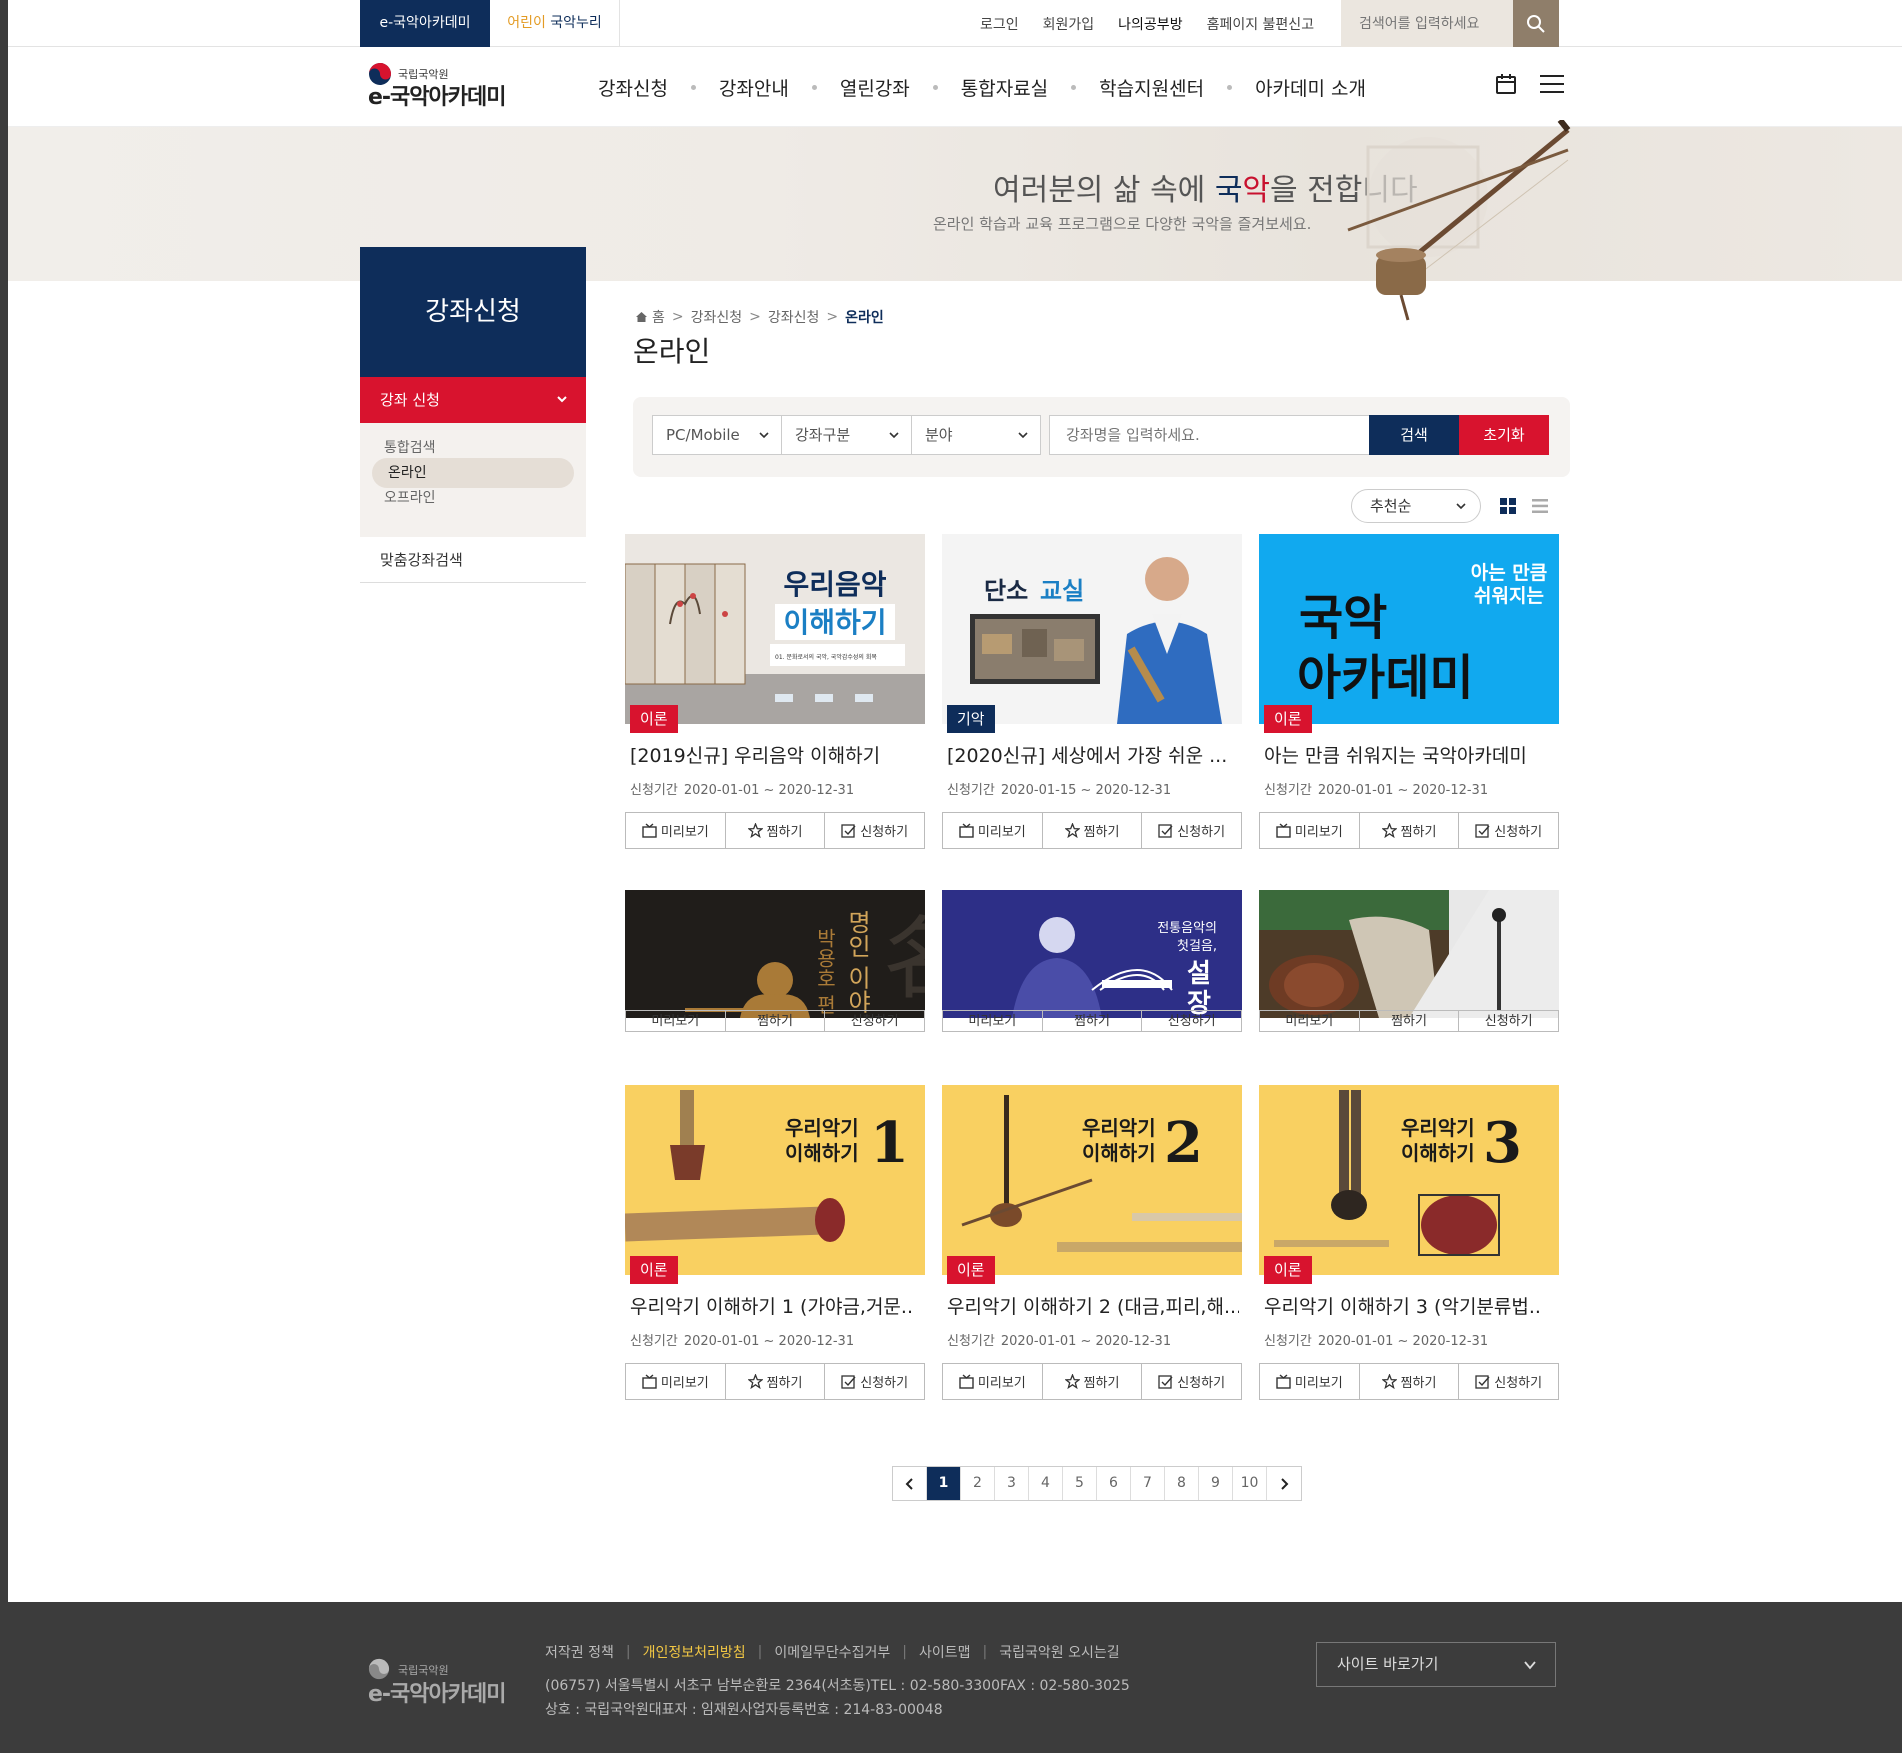 This screenshot has width=1902, height=1753. What do you see at coordinates (1150, 24) in the screenshot?
I see `my-study-link: 나의공부방` at bounding box center [1150, 24].